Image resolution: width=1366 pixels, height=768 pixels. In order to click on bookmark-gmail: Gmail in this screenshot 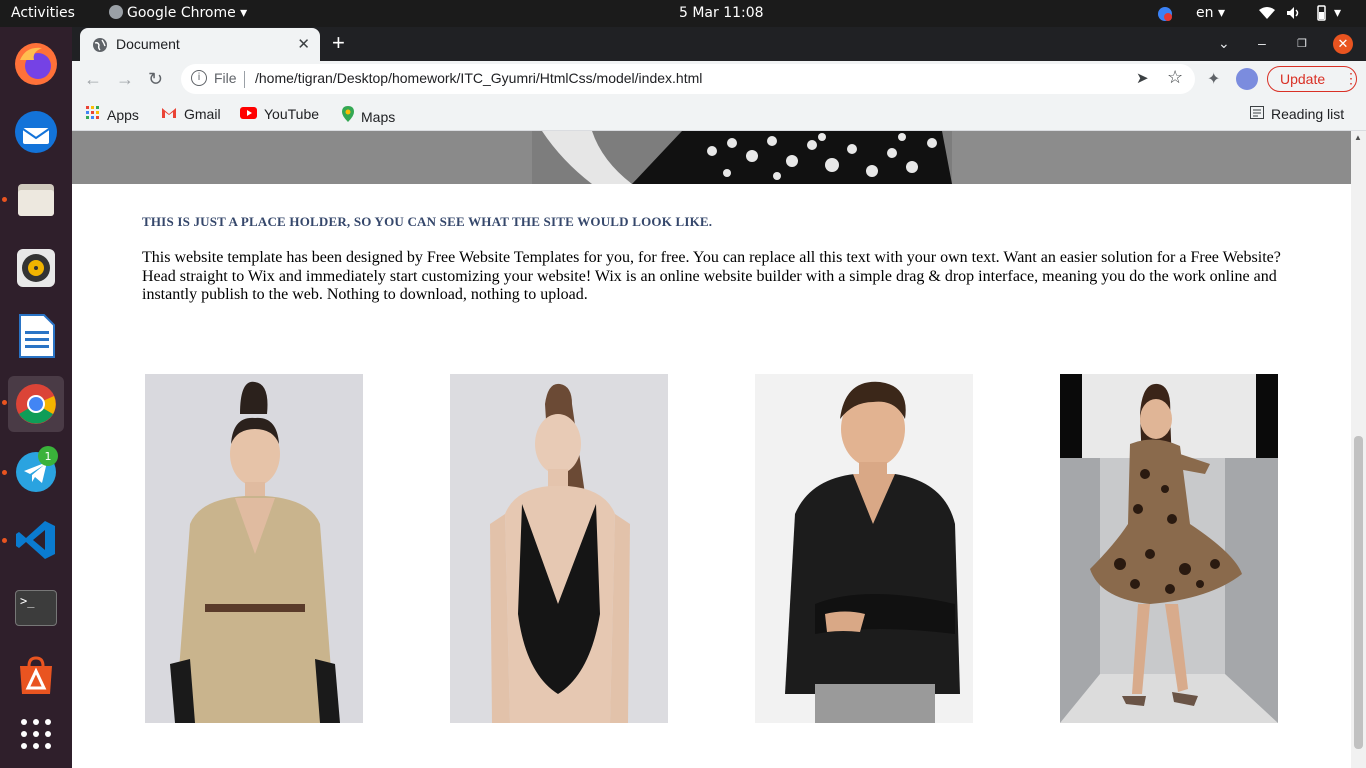, I will do `click(191, 114)`.